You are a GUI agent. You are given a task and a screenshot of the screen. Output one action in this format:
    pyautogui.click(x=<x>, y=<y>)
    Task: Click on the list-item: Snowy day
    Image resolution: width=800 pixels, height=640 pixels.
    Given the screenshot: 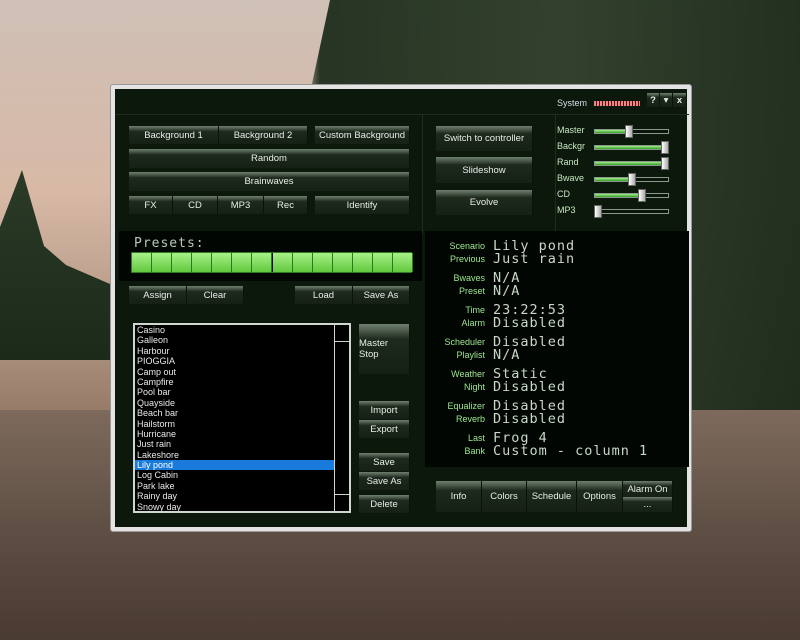 What is the action you would take?
    pyautogui.click(x=235, y=506)
    